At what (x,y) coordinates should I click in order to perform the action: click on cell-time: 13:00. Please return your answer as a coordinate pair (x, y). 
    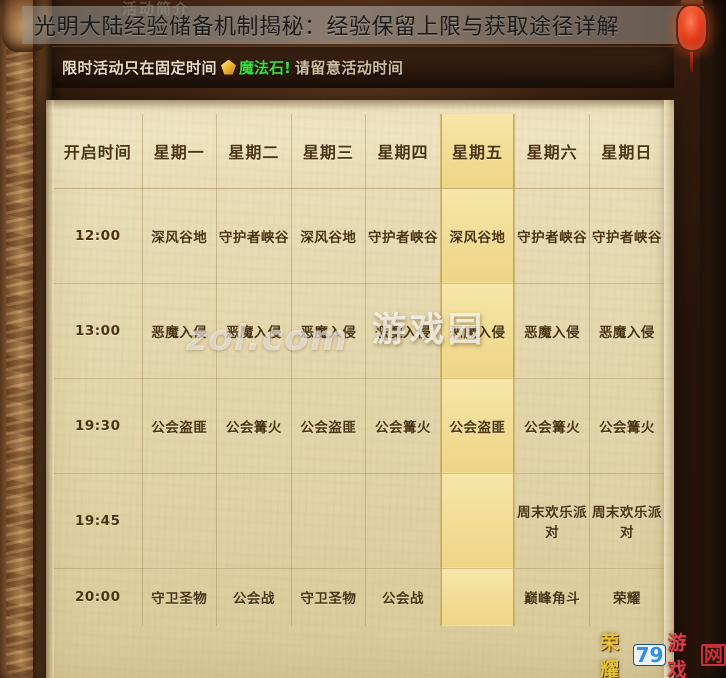
    Looking at the image, I should click on (98, 331).